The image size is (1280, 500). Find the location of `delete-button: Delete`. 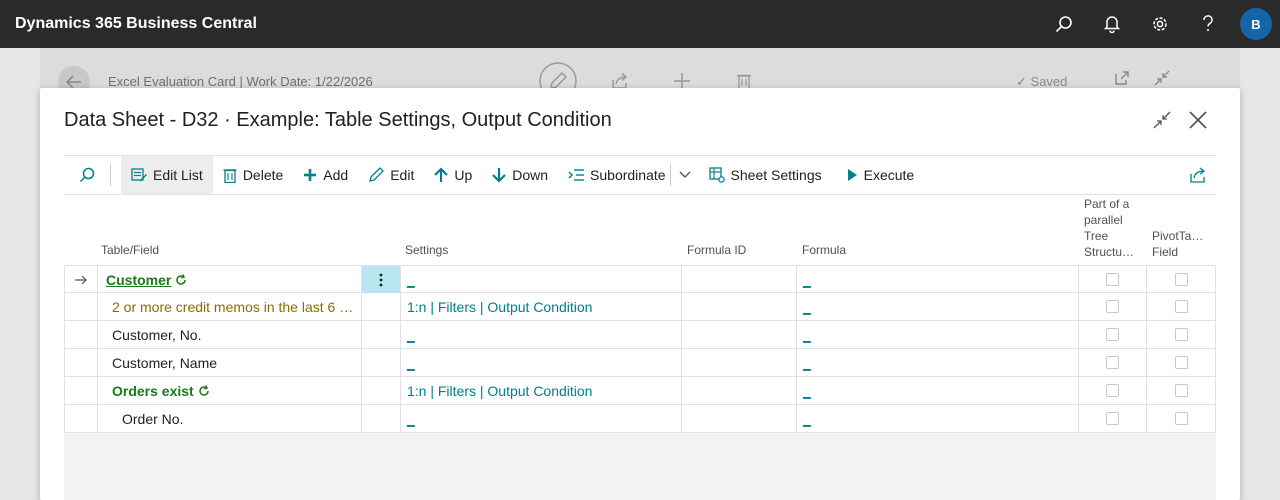

delete-button: Delete is located at coordinates (253, 175).